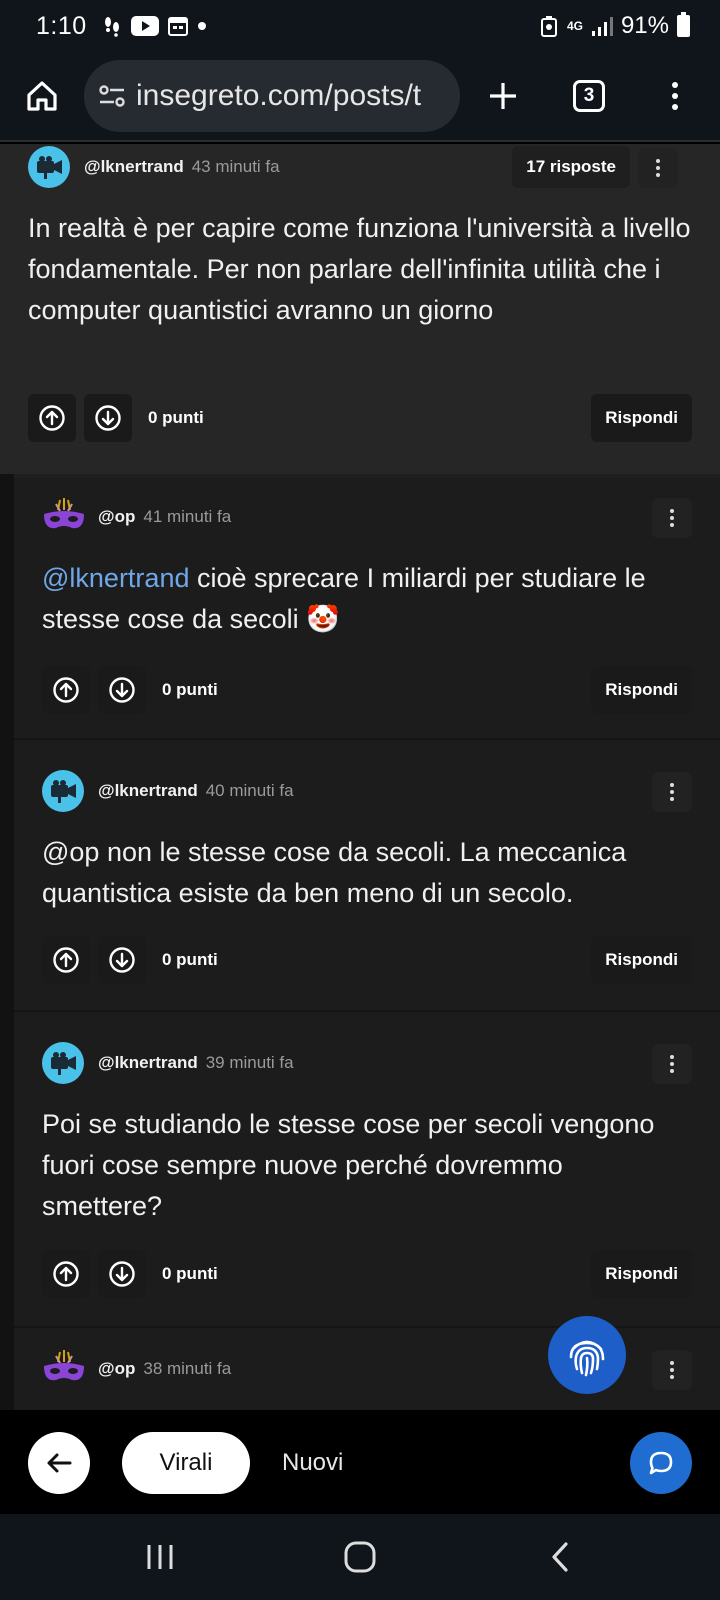  I want to click on chevron-left-icon, so click(560, 1557).